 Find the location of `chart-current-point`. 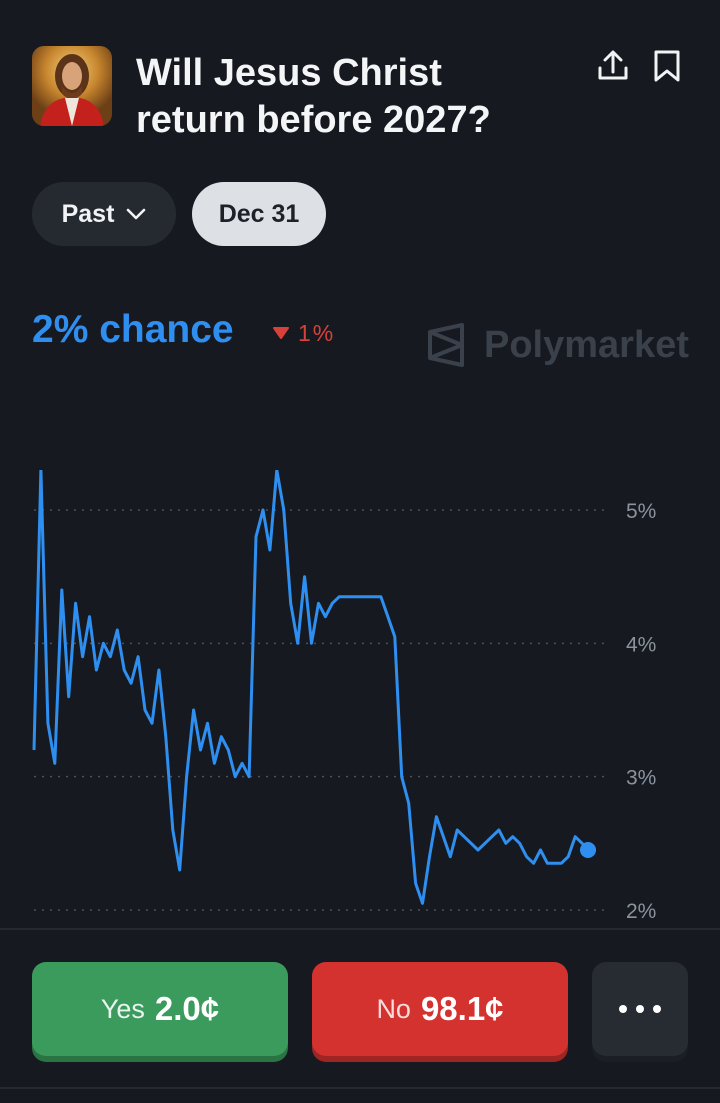

chart-current-point is located at coordinates (588, 850).